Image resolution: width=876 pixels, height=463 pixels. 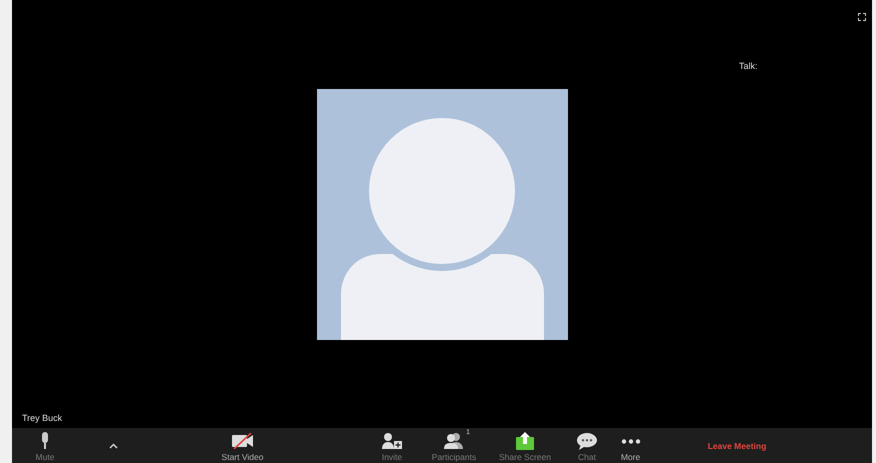 I want to click on mic-button: Mute, so click(x=45, y=445).